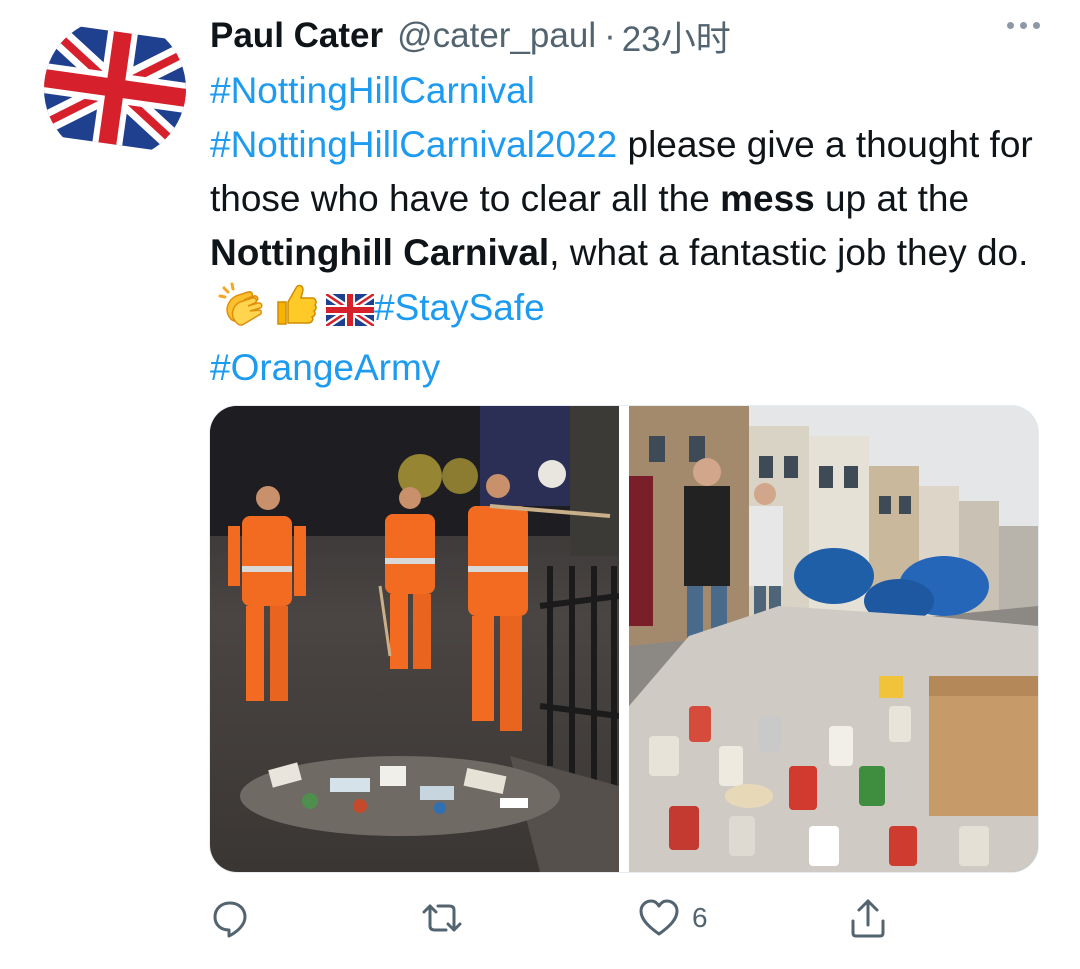 The image size is (1080, 969). I want to click on bold-text: Nottinghill Carnival, so click(380, 252).